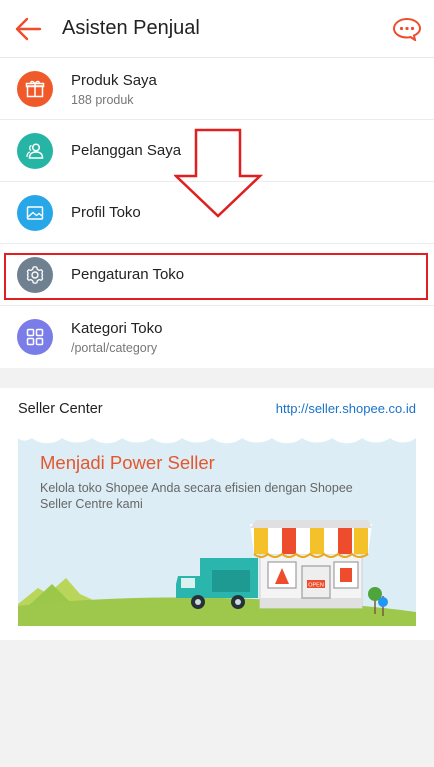 The width and height of the screenshot is (434, 767). I want to click on menu-item-subtitle: 188 produk, so click(102, 100).